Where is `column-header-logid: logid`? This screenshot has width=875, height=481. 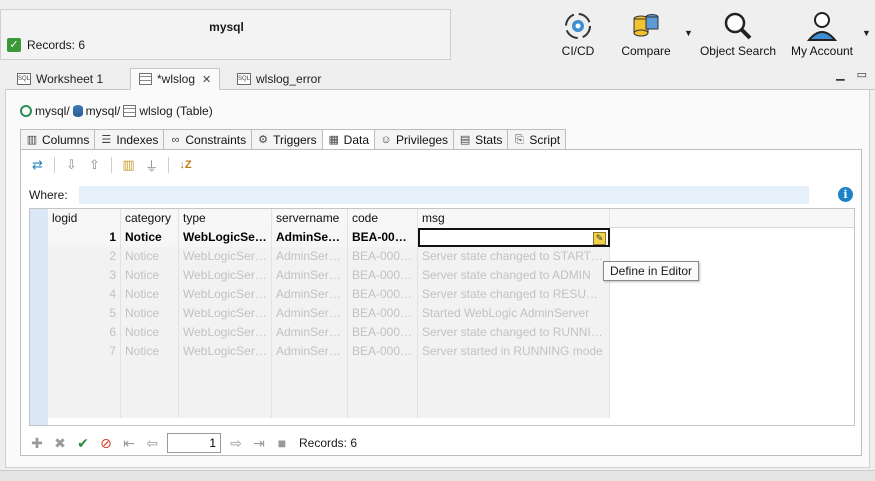 column-header-logid: logid is located at coordinates (84, 218).